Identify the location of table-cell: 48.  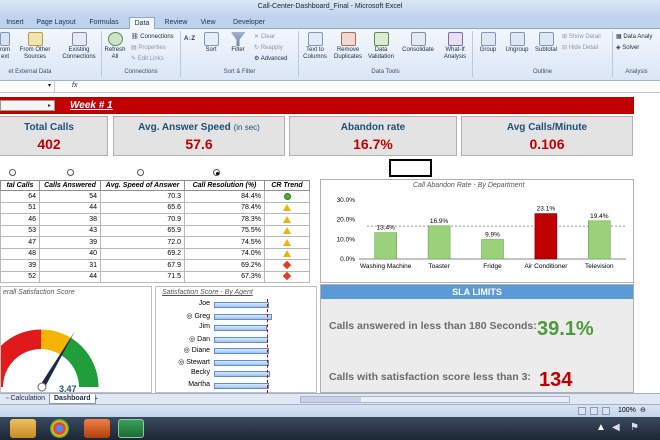
(20, 253).